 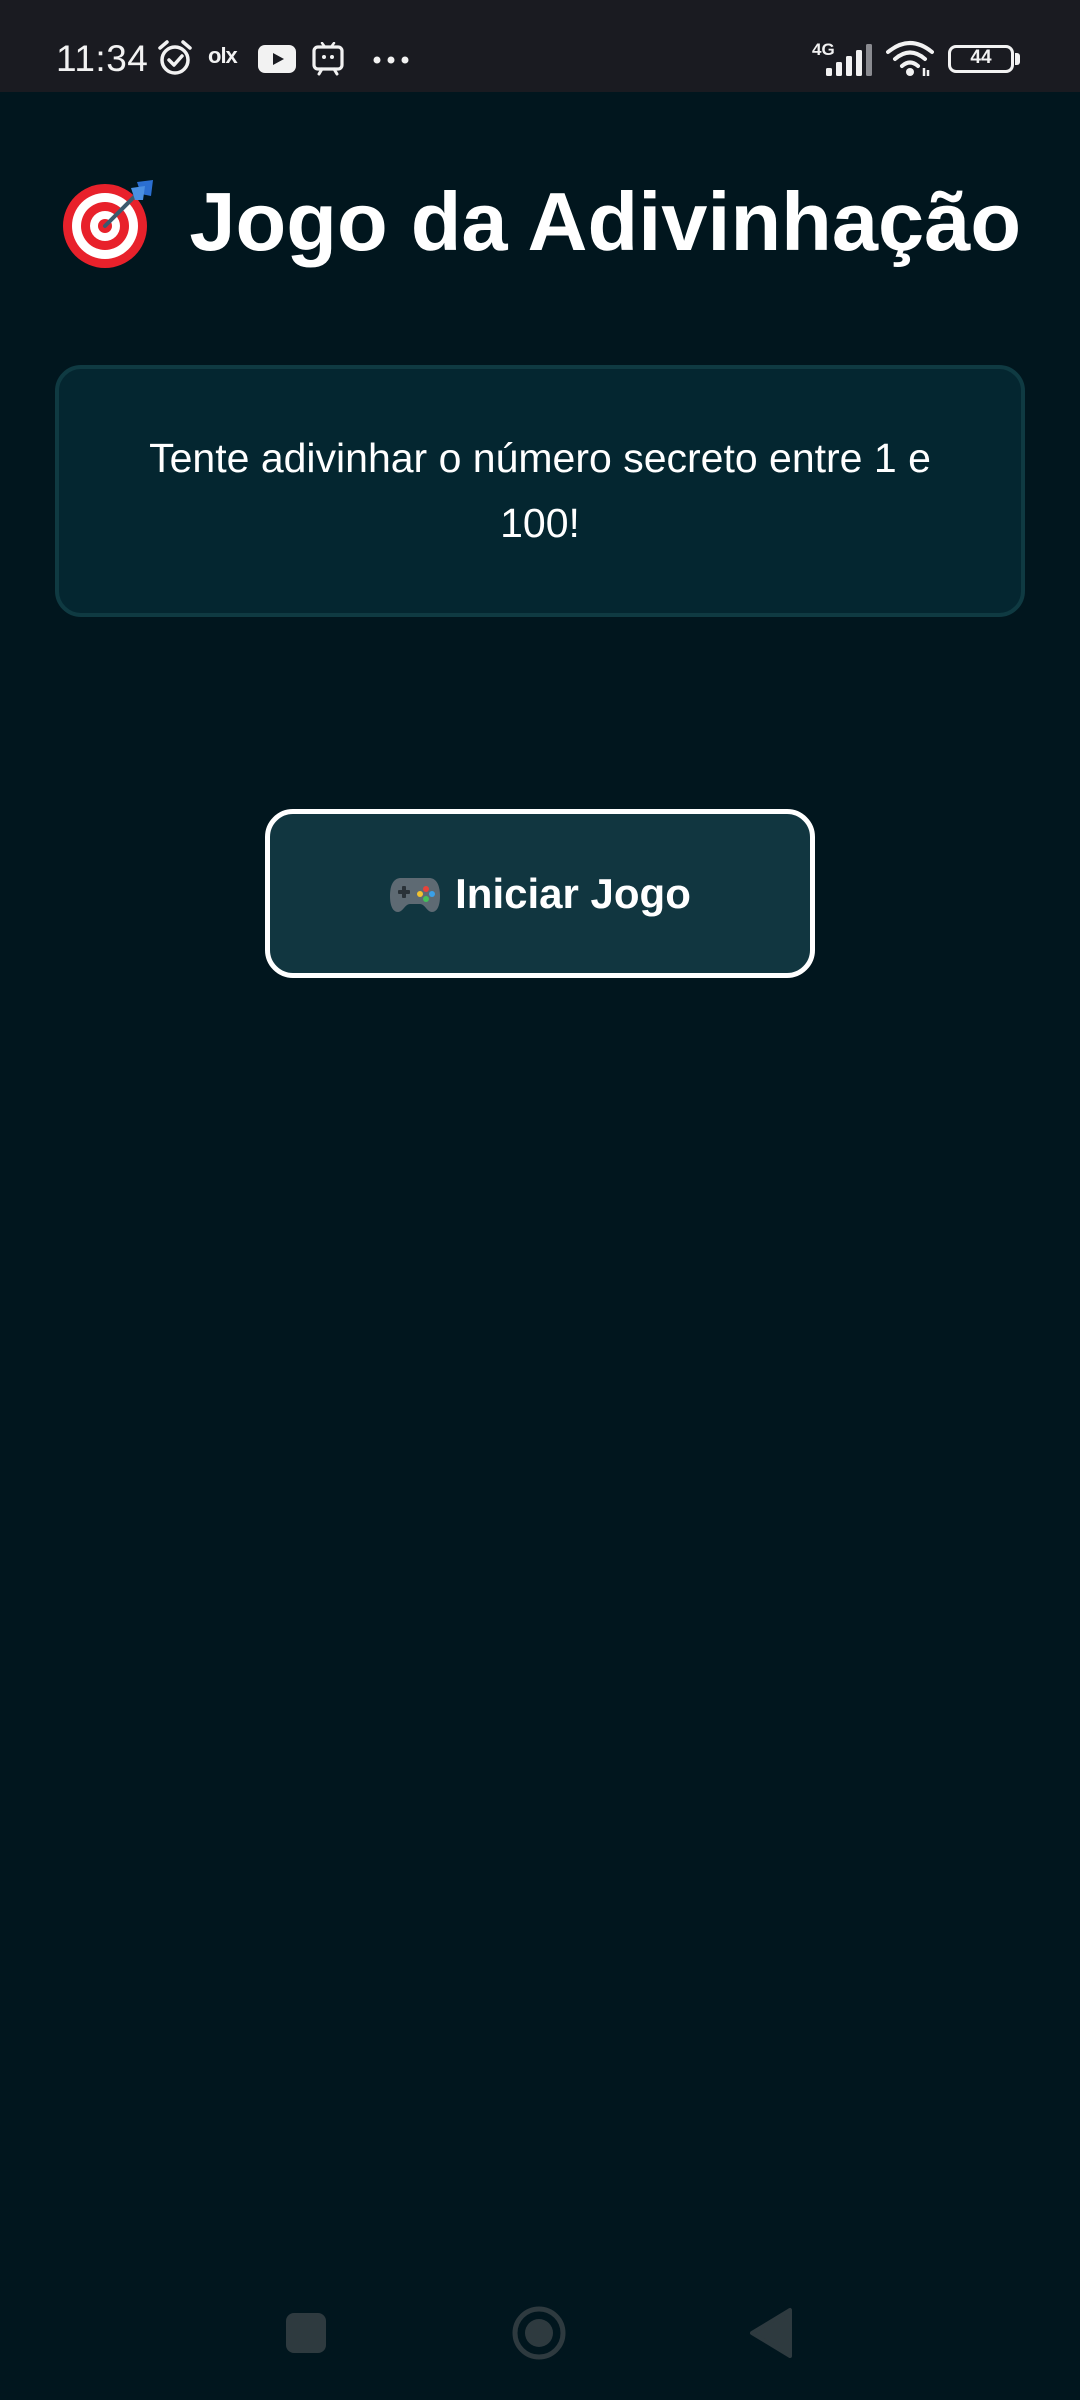 I want to click on status-bar: 11:34 olx 4G 44, so click(x=540, y=46).